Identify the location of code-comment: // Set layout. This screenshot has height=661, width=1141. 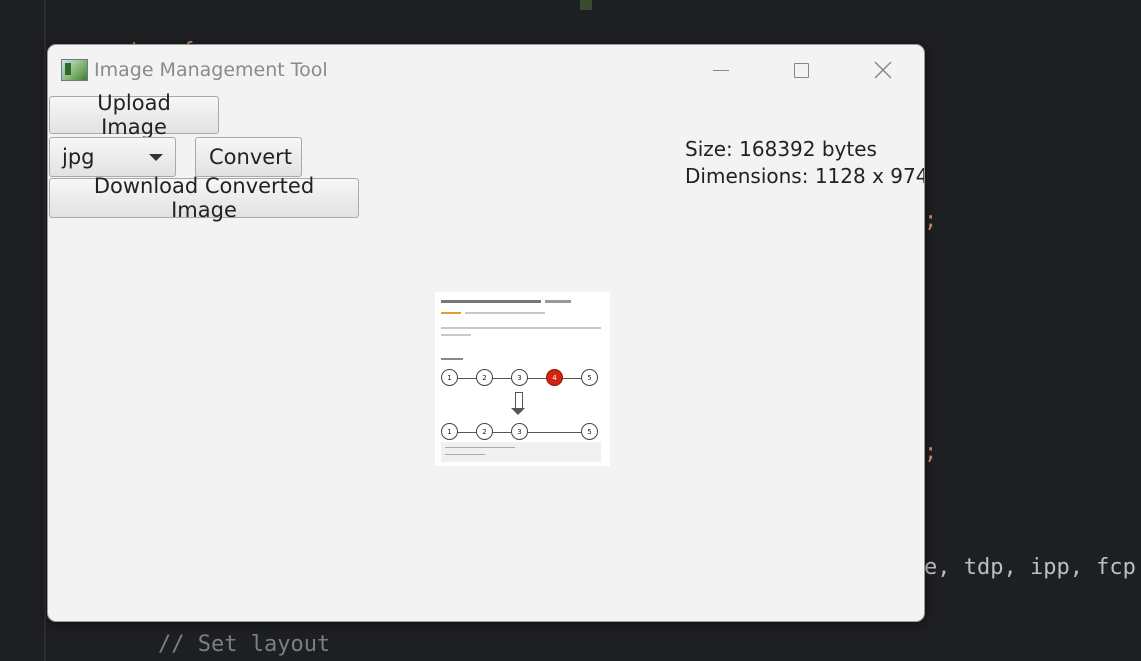
(244, 644).